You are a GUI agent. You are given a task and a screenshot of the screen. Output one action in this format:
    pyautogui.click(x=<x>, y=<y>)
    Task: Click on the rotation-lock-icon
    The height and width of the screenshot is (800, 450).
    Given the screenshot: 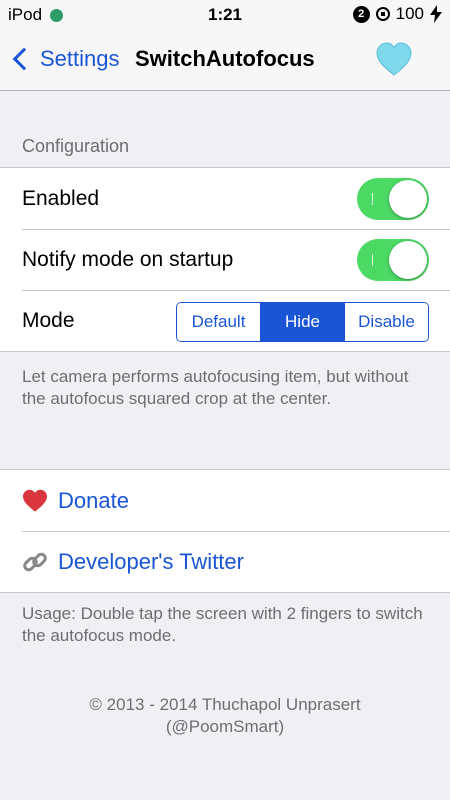 What is the action you would take?
    pyautogui.click(x=382, y=14)
    